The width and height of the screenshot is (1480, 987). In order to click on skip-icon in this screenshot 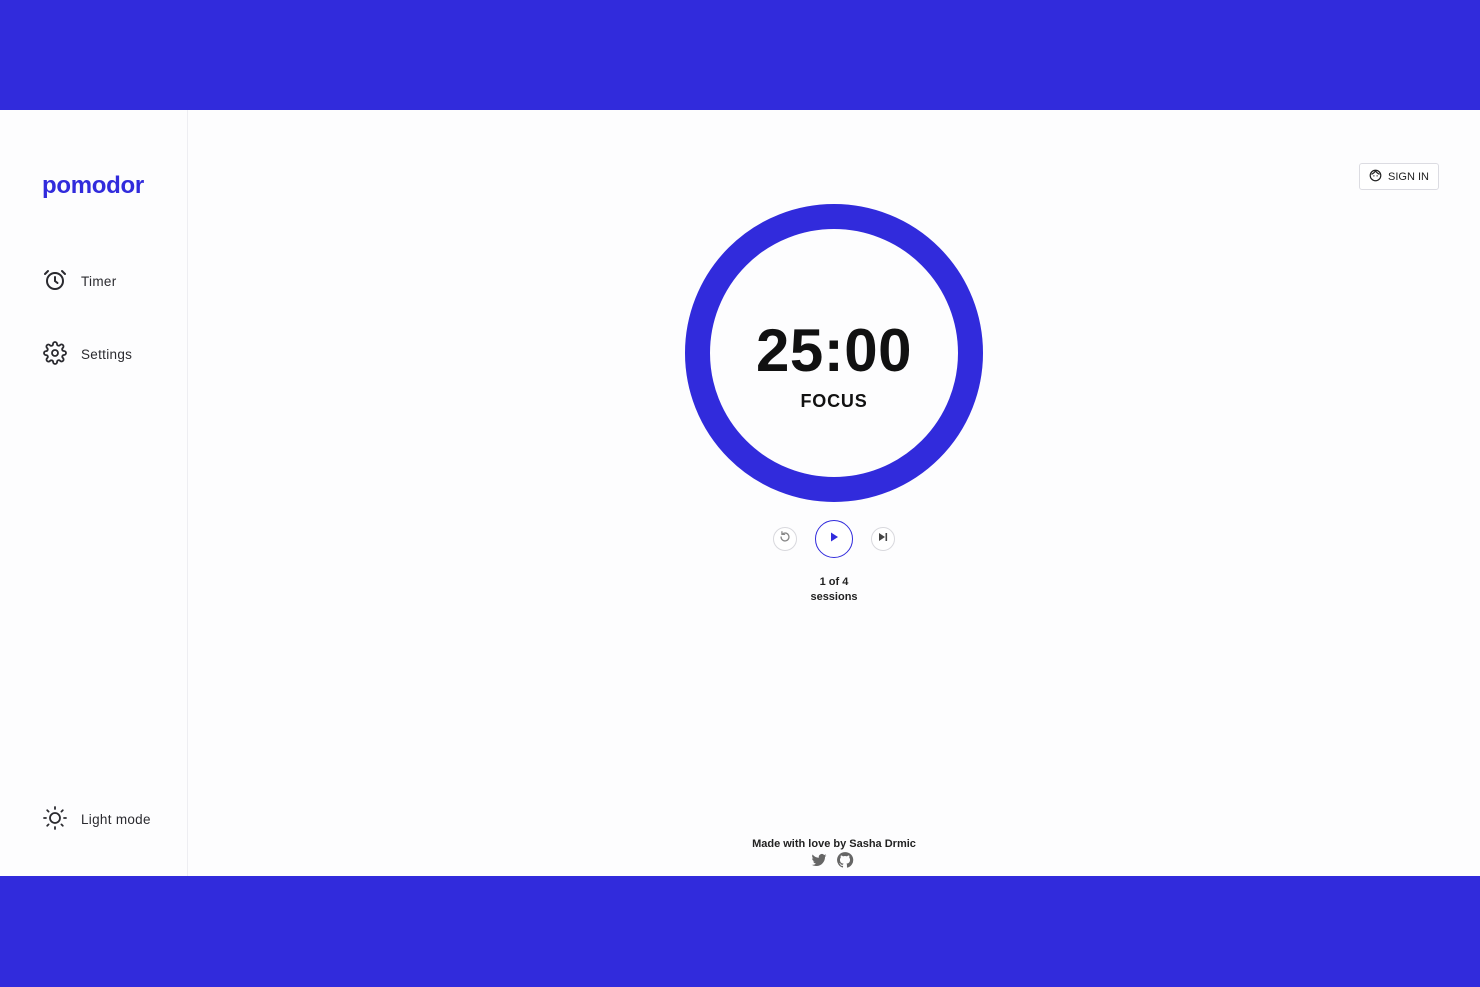, I will do `click(883, 539)`.